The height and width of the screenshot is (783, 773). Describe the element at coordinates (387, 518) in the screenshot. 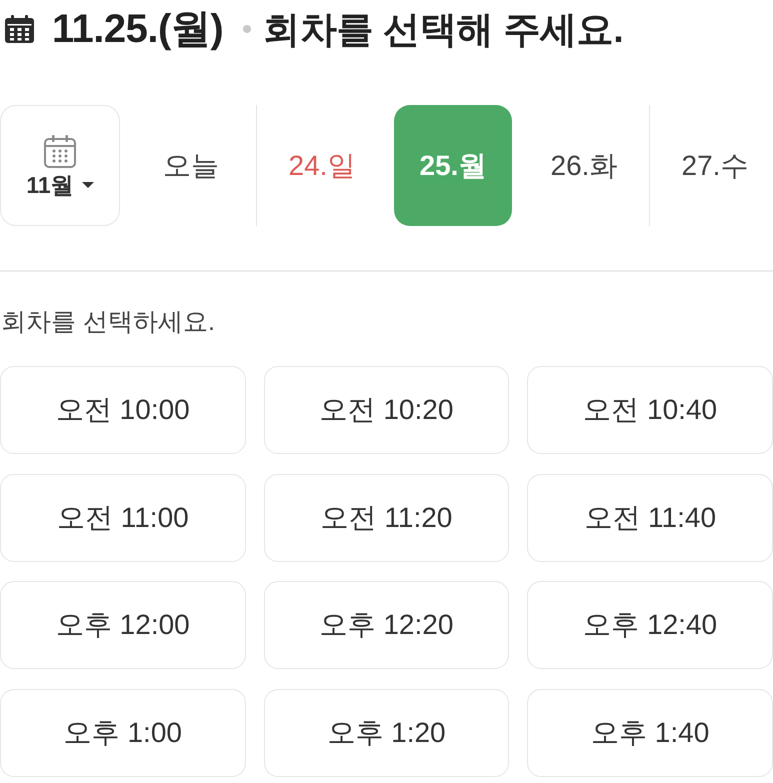

I see `time-slot-button: 오전 11:20` at that location.